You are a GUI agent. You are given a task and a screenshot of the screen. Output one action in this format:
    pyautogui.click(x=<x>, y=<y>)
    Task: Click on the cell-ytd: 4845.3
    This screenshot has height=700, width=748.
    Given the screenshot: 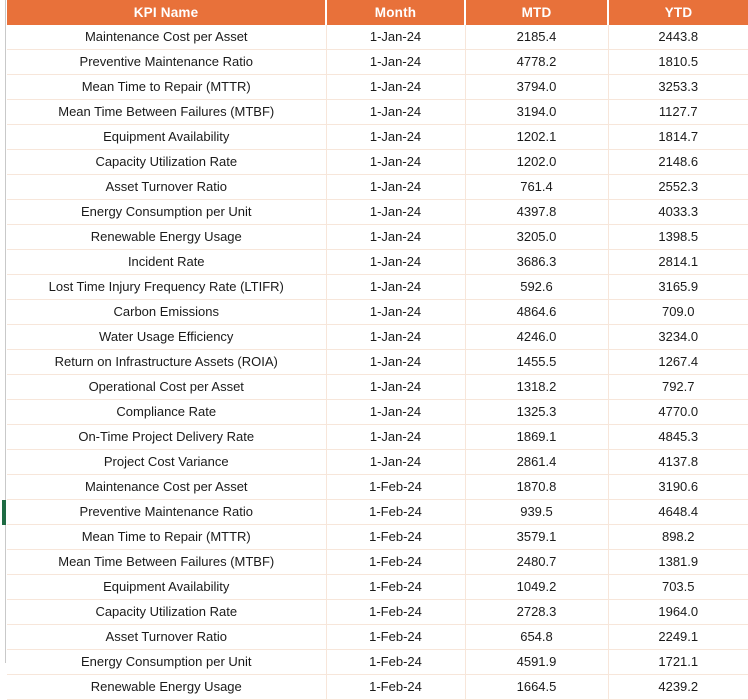 What is the action you would take?
    pyautogui.click(x=678, y=437)
    